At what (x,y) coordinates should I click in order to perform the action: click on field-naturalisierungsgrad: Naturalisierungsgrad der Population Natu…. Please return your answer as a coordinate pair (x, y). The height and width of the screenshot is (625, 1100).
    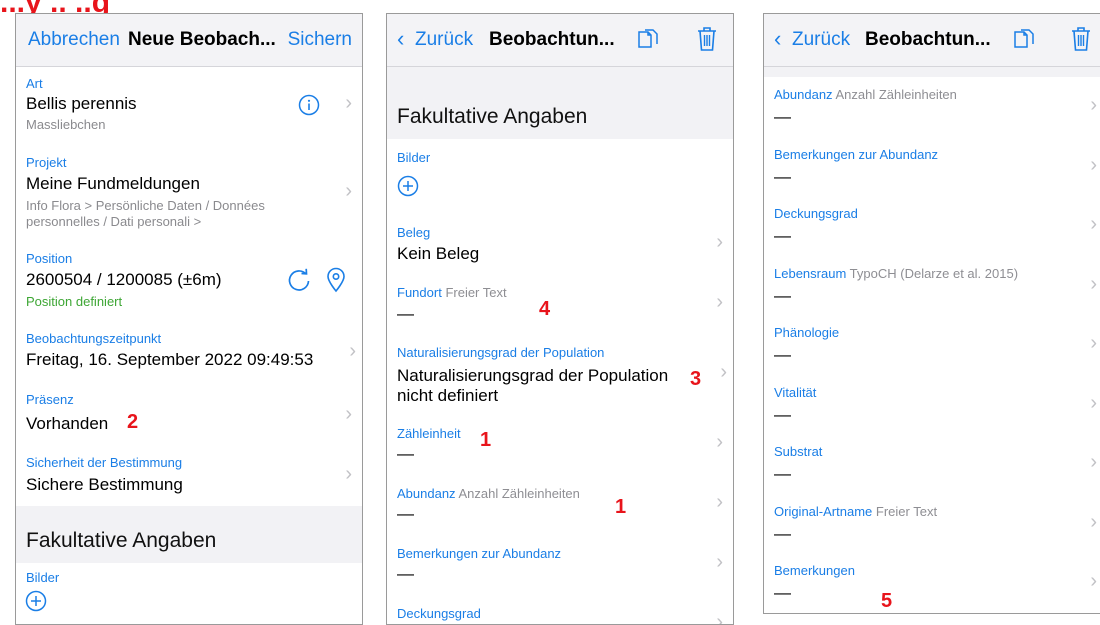
    Looking at the image, I should click on (560, 374).